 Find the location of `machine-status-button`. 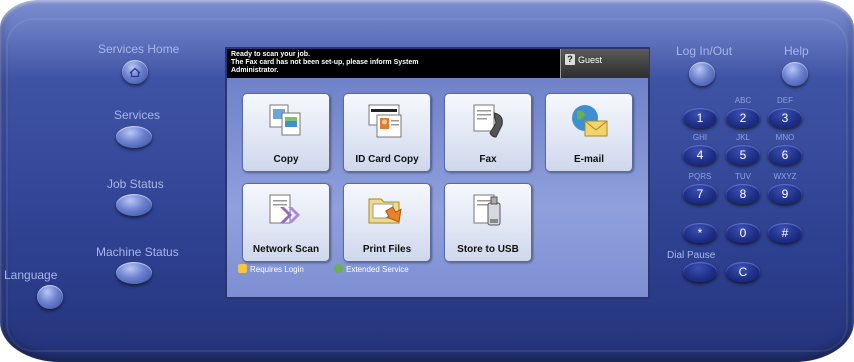

machine-status-button is located at coordinates (134, 273).